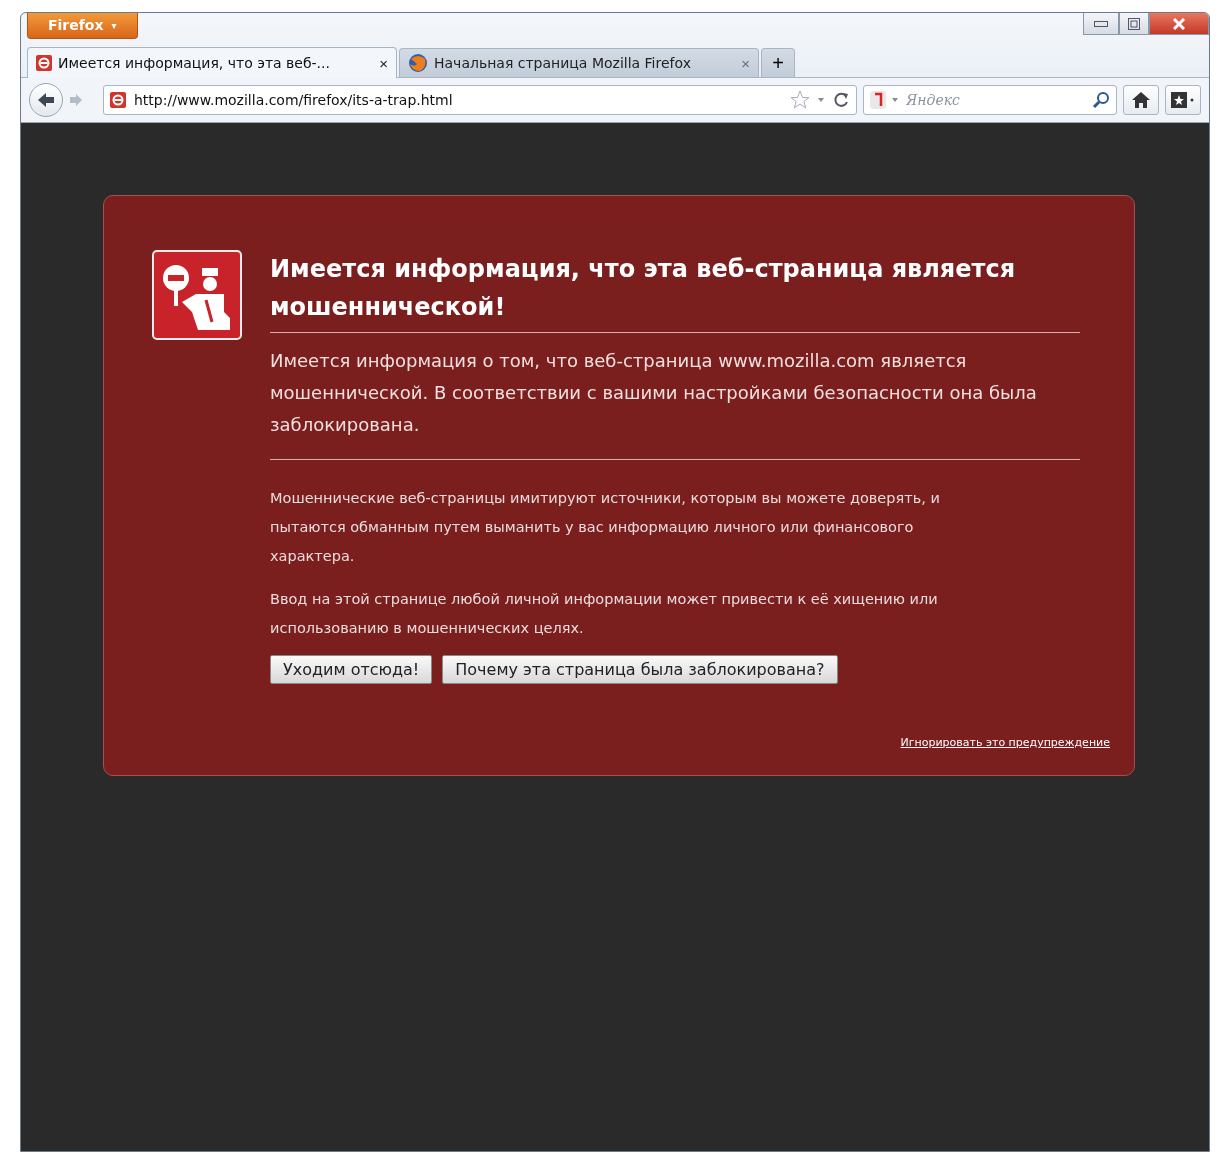  Describe the element at coordinates (778, 62) in the screenshot. I see `new-tab-button: +` at that location.